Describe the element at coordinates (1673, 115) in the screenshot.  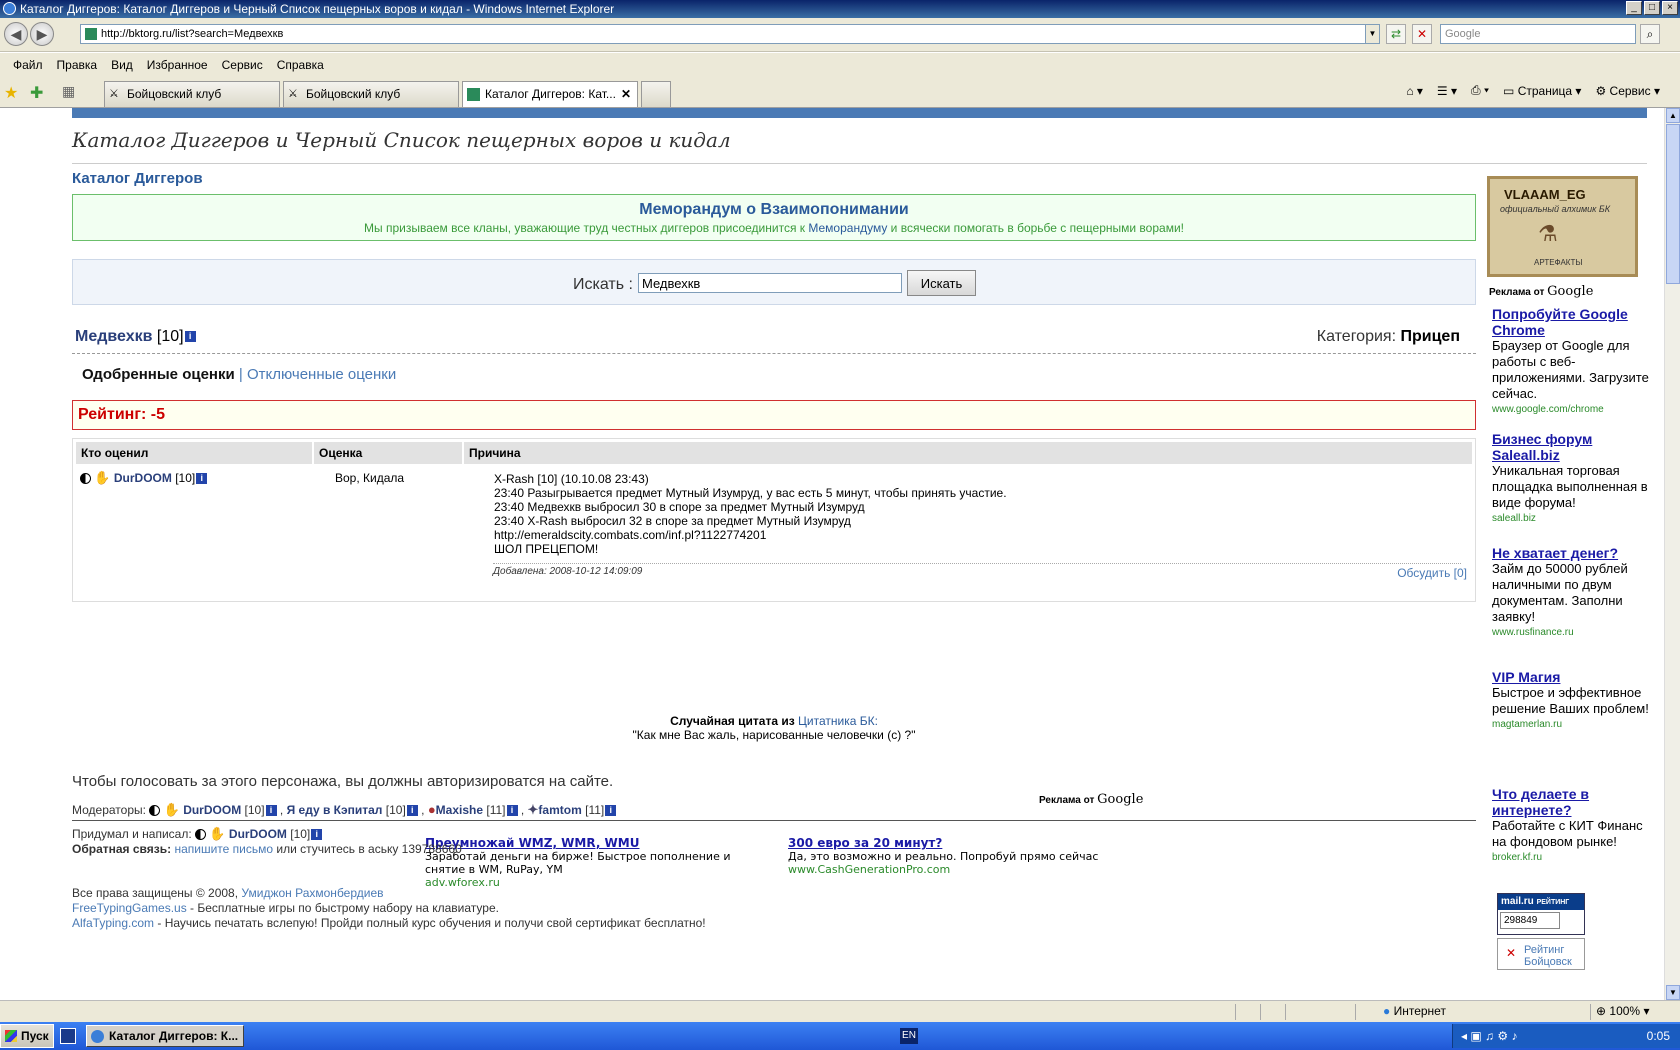
I see `scroll-up-icon: ▲` at that location.